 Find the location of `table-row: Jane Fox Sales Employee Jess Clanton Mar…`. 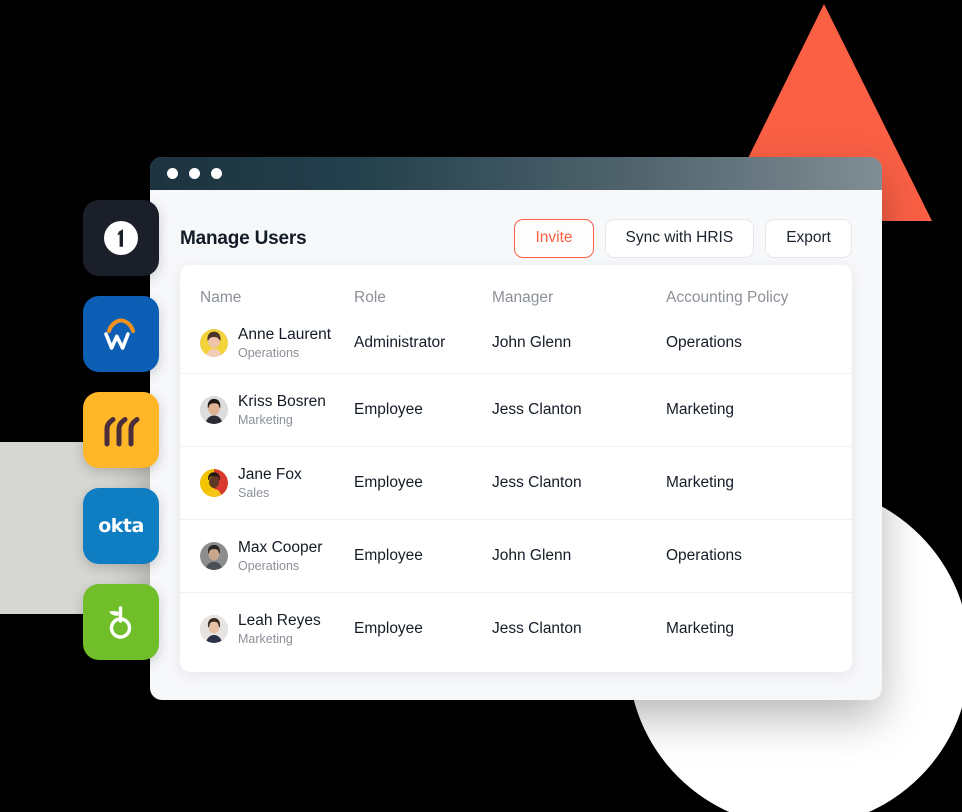

table-row: Jane Fox Sales Employee Jess Clanton Mar… is located at coordinates (516, 482).